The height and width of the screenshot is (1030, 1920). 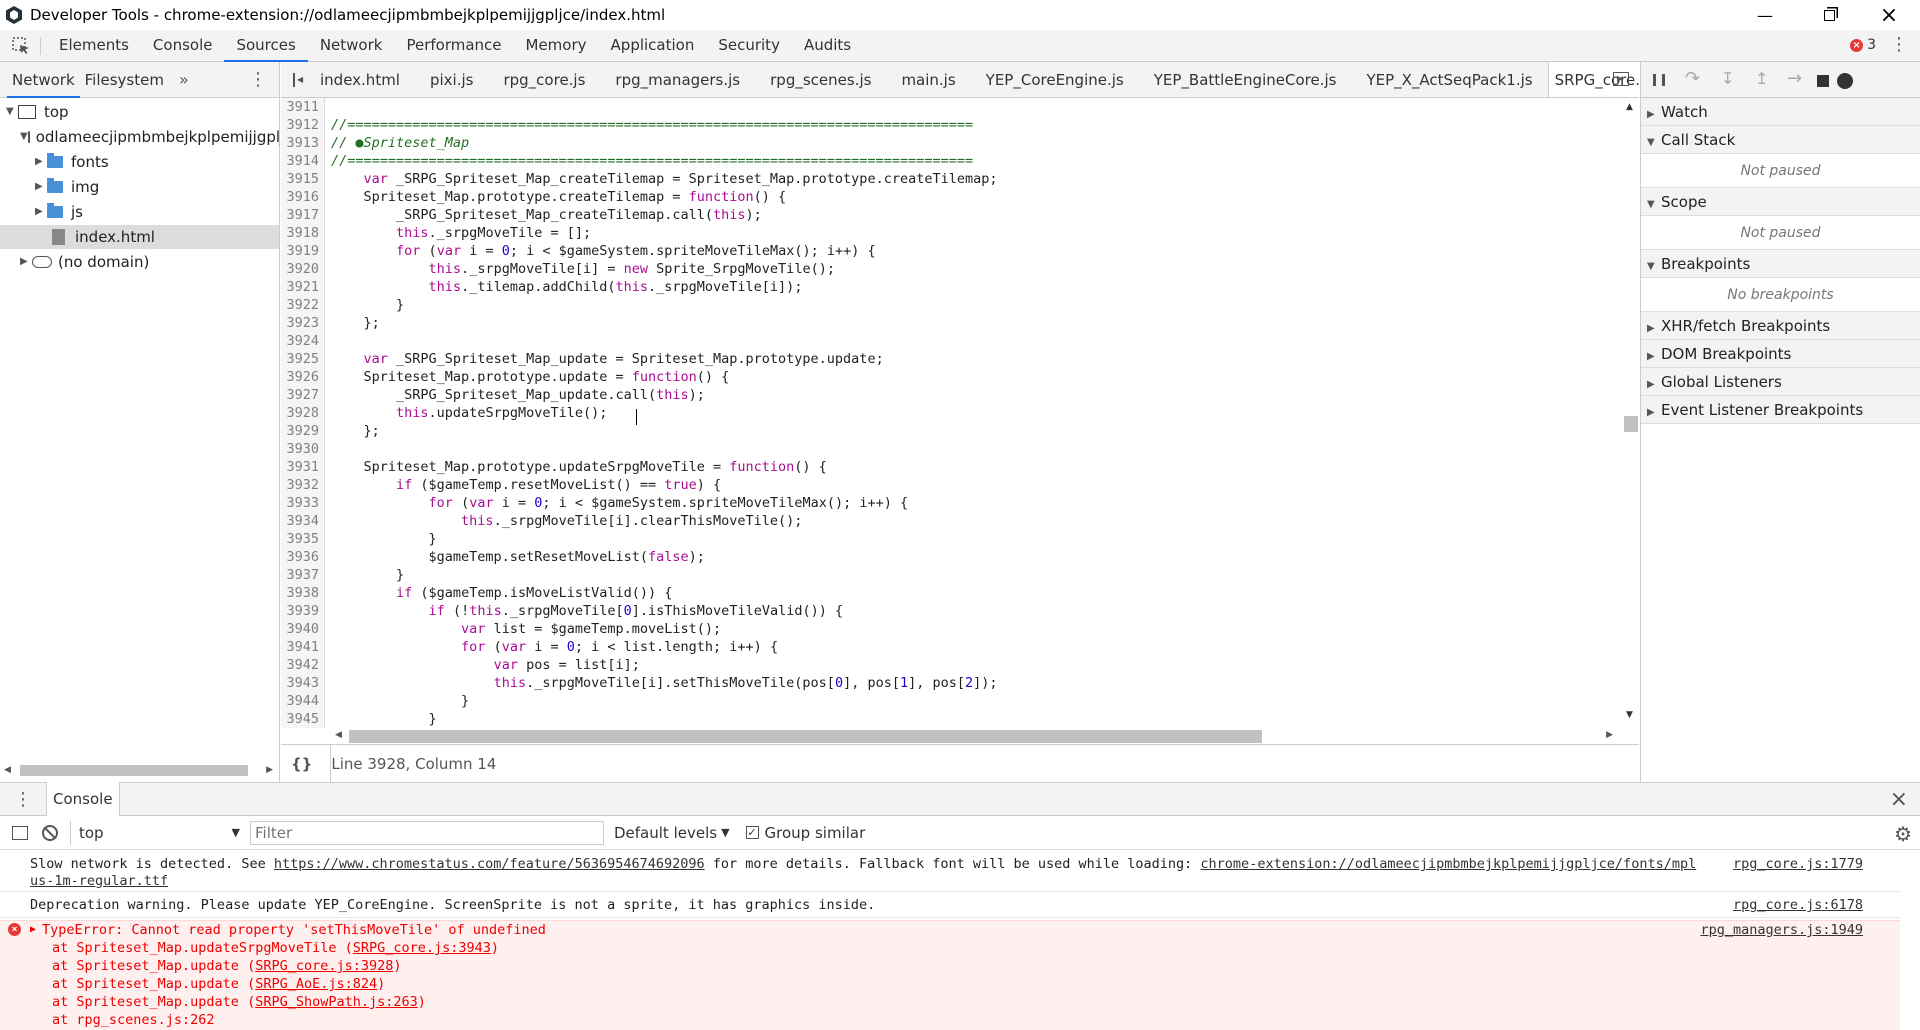 What do you see at coordinates (1780, 112) in the screenshot?
I see `debugger-section-header: ▶ Watch` at bounding box center [1780, 112].